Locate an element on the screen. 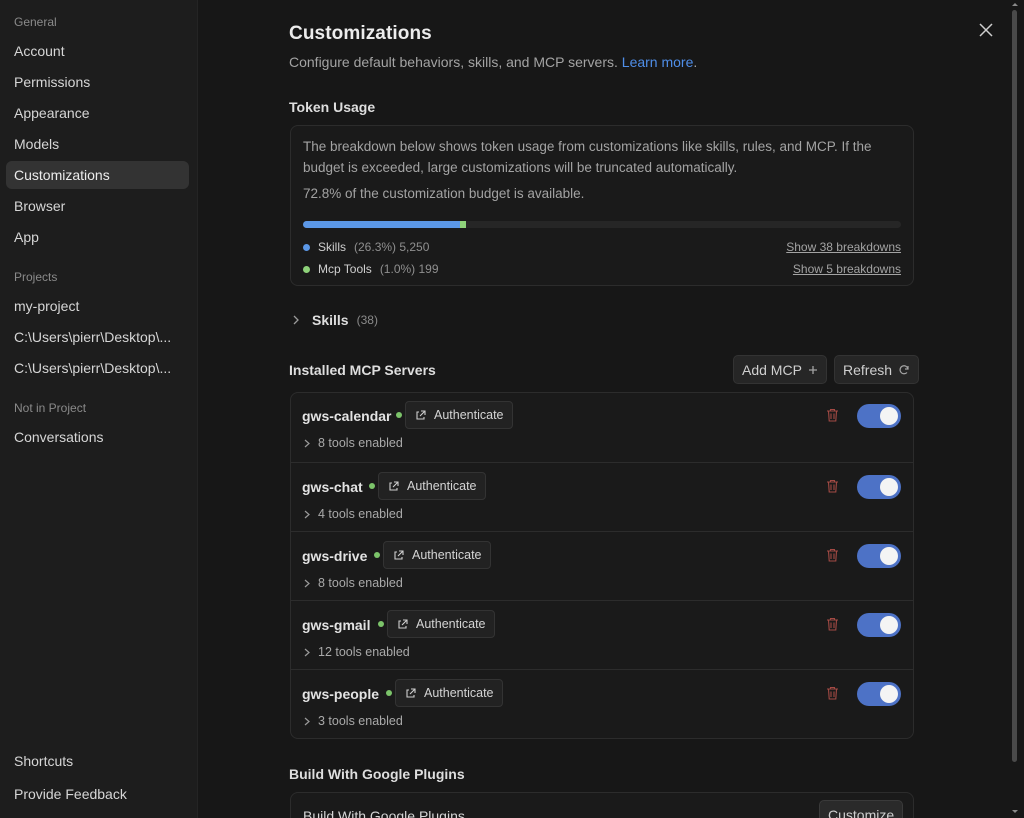 Image resolution: width=1024 pixels, height=818 pixels. legend-dot-skills is located at coordinates (306, 247).